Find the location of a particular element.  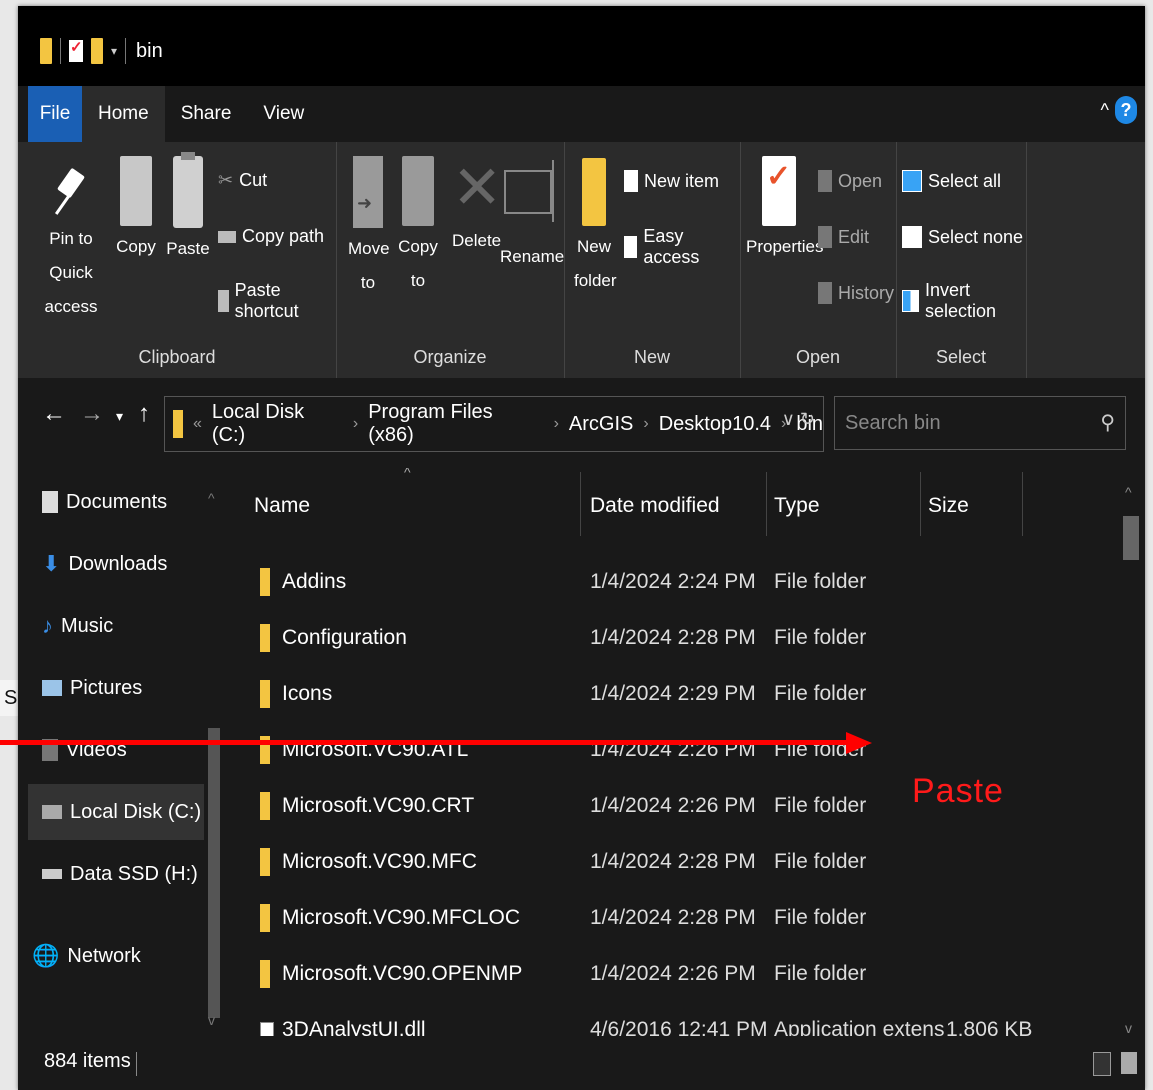

sidebar-item-data-ssd: Data SSD (H:) is located at coordinates (116, 874).